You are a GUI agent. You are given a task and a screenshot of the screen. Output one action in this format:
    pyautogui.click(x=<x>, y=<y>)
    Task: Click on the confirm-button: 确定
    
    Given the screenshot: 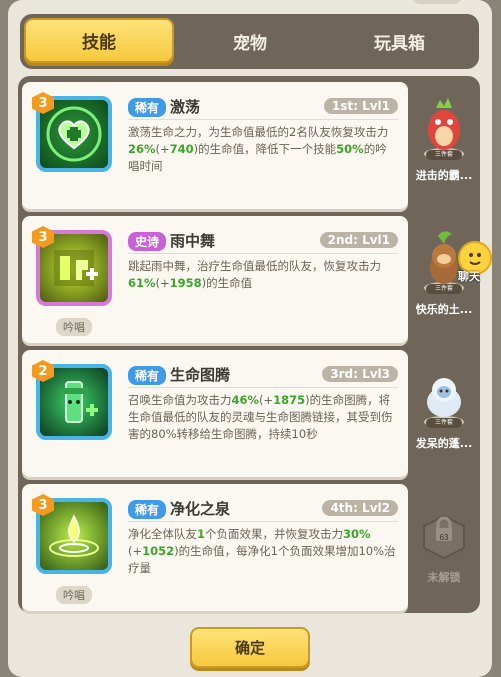 What is the action you would take?
    pyautogui.click(x=250, y=647)
    